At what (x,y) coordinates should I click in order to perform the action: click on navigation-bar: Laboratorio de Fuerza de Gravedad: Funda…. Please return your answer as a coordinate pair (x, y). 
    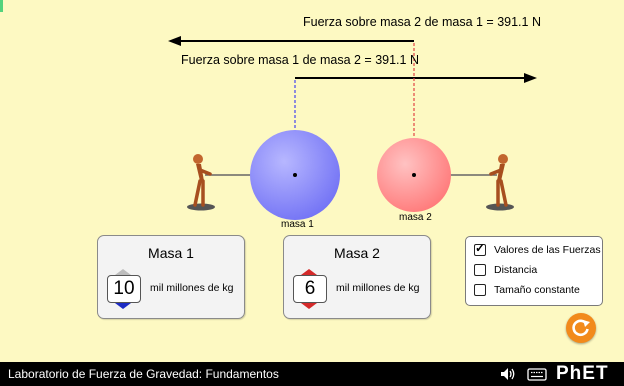
    Looking at the image, I should click on (312, 374).